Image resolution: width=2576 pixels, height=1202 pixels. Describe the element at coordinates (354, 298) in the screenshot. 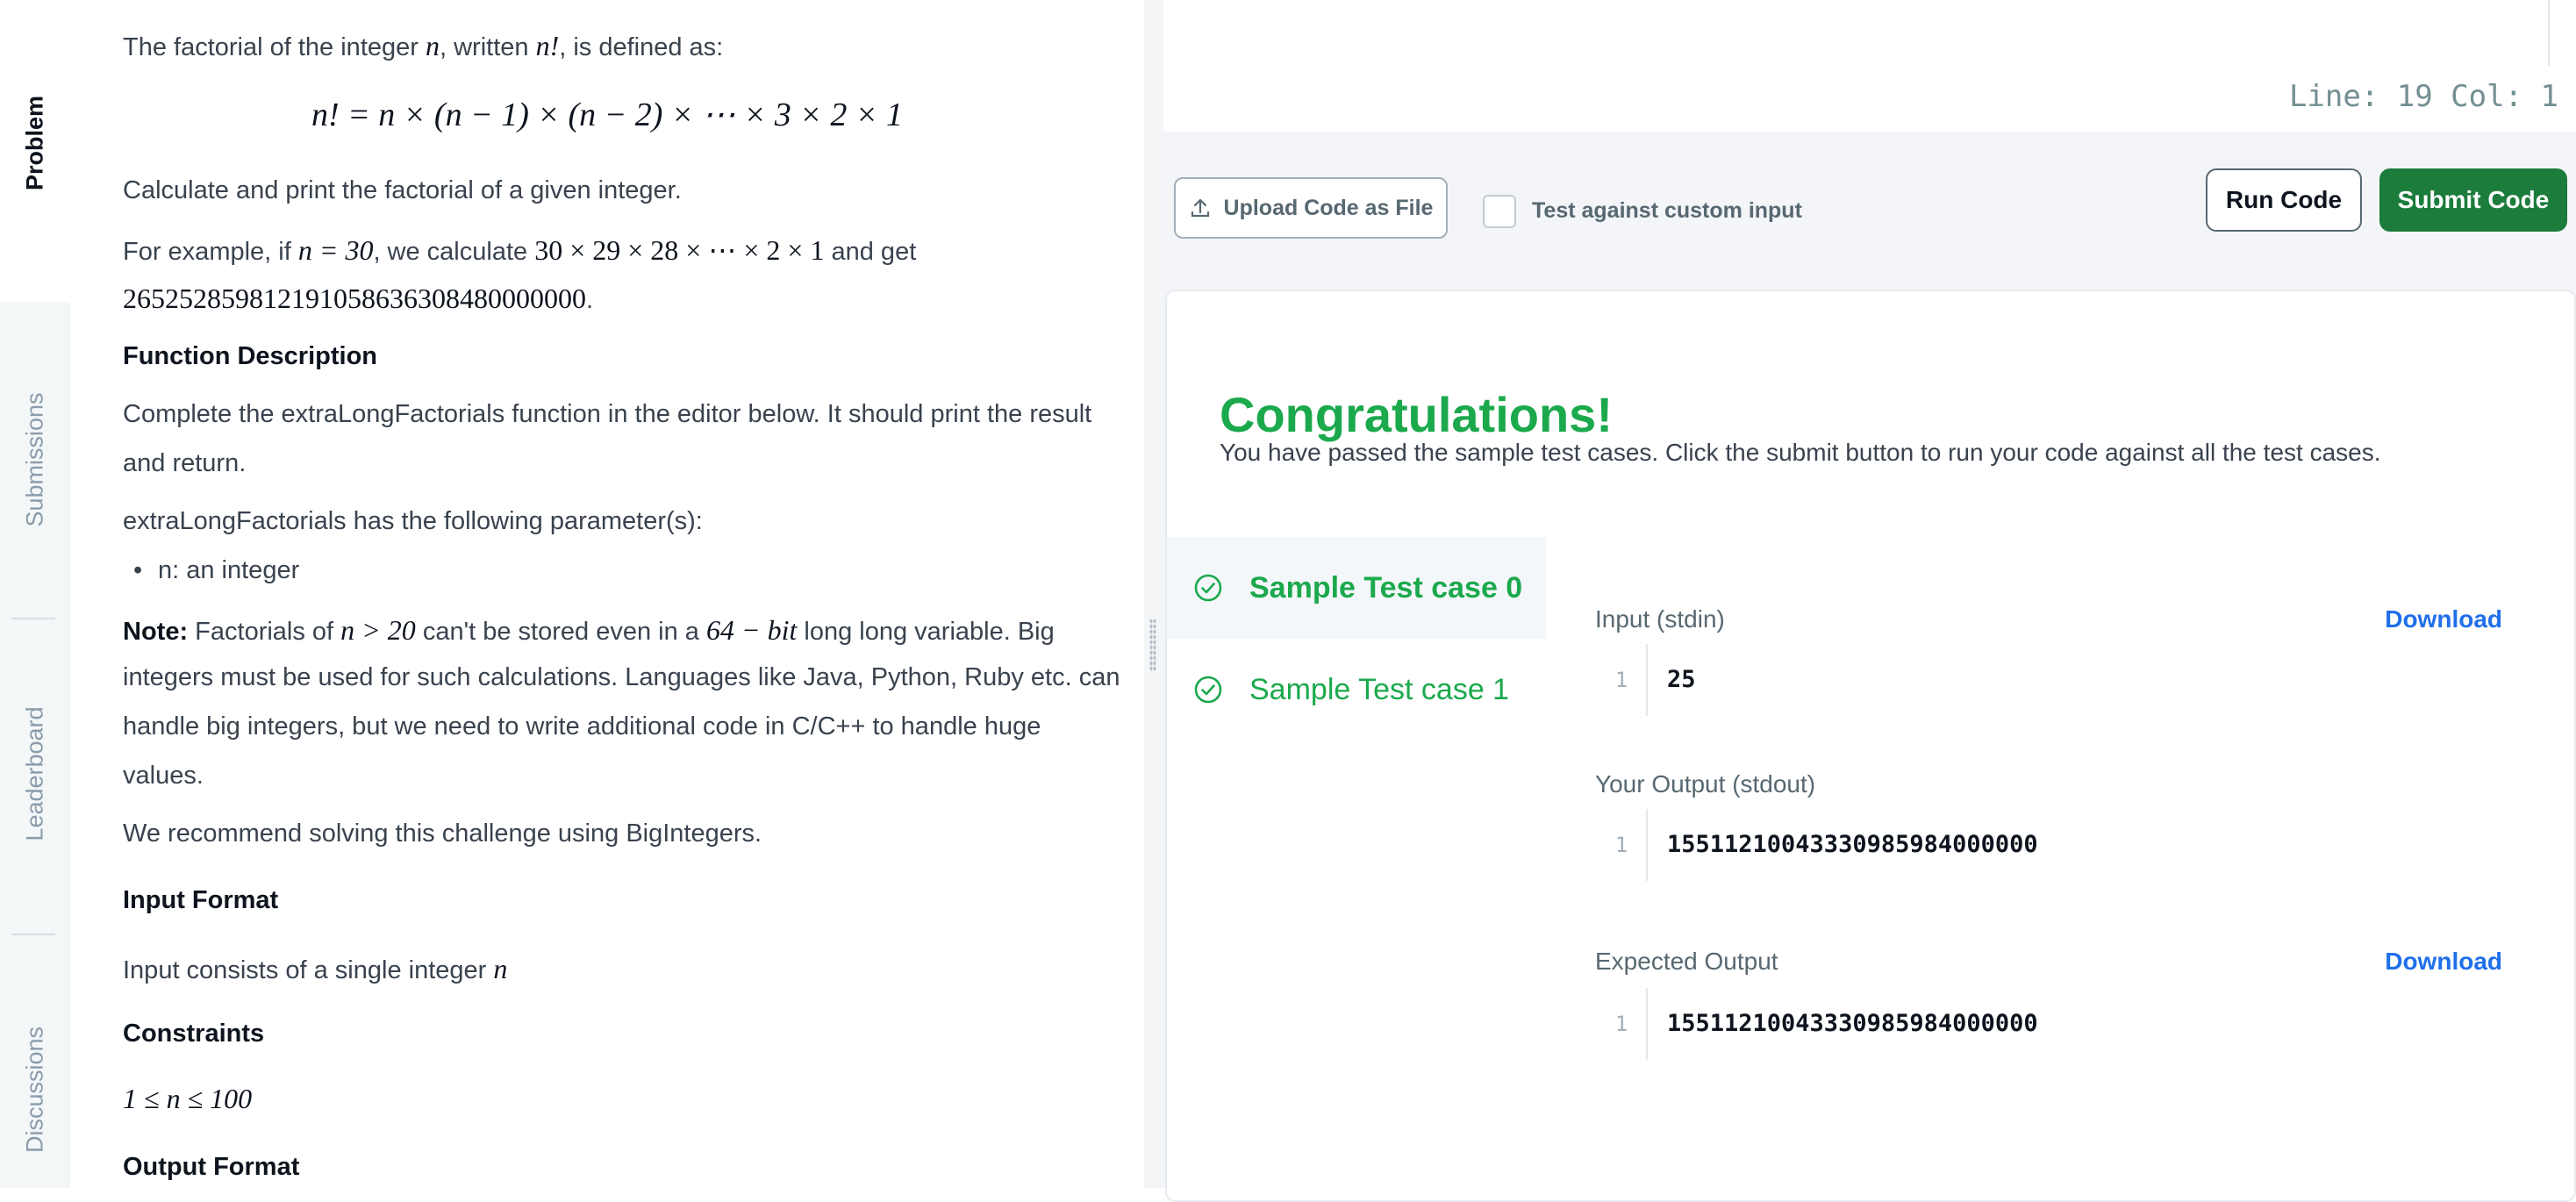

I see `math-example-result: 265252859812191058636308480000000` at that location.